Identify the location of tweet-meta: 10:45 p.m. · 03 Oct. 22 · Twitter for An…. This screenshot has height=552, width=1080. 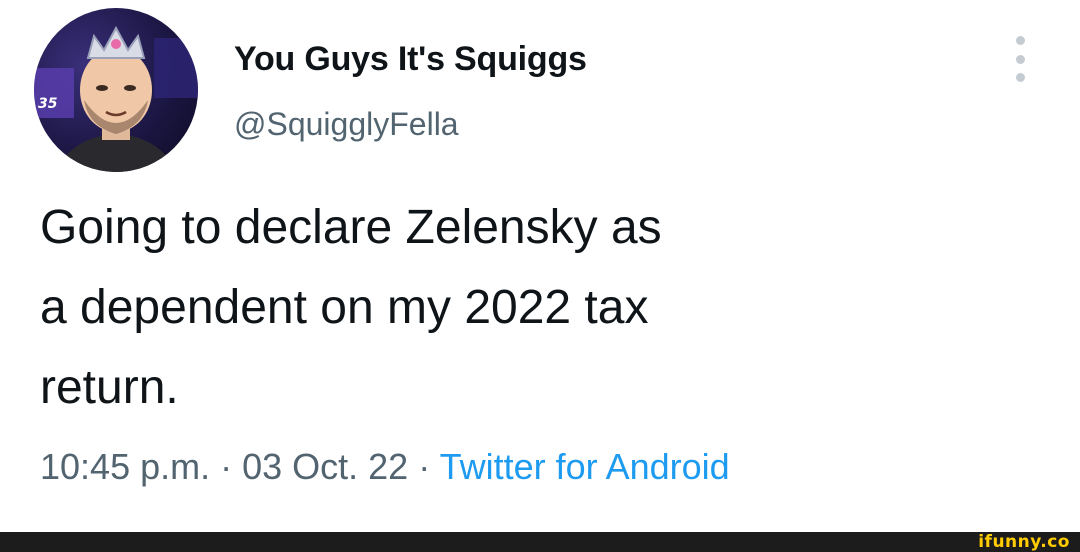
(385, 467).